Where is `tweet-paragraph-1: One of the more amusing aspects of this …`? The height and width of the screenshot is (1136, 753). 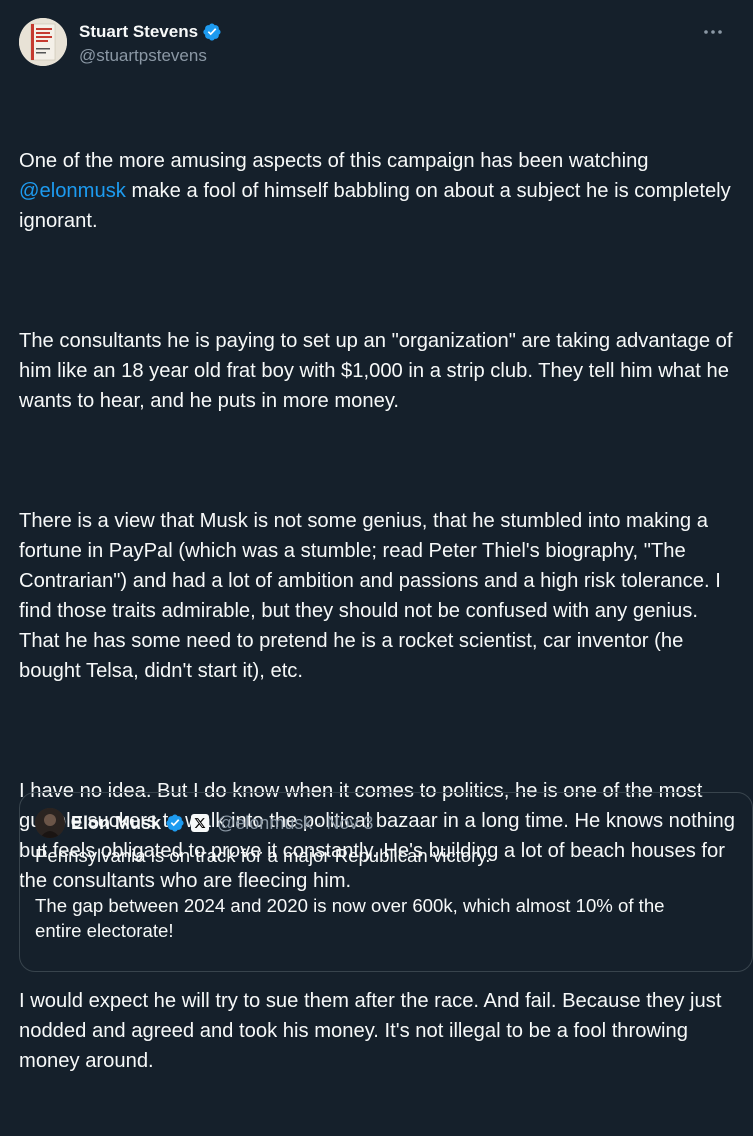
tweet-paragraph-1: One of the more amusing aspects of this … is located at coordinates (379, 191).